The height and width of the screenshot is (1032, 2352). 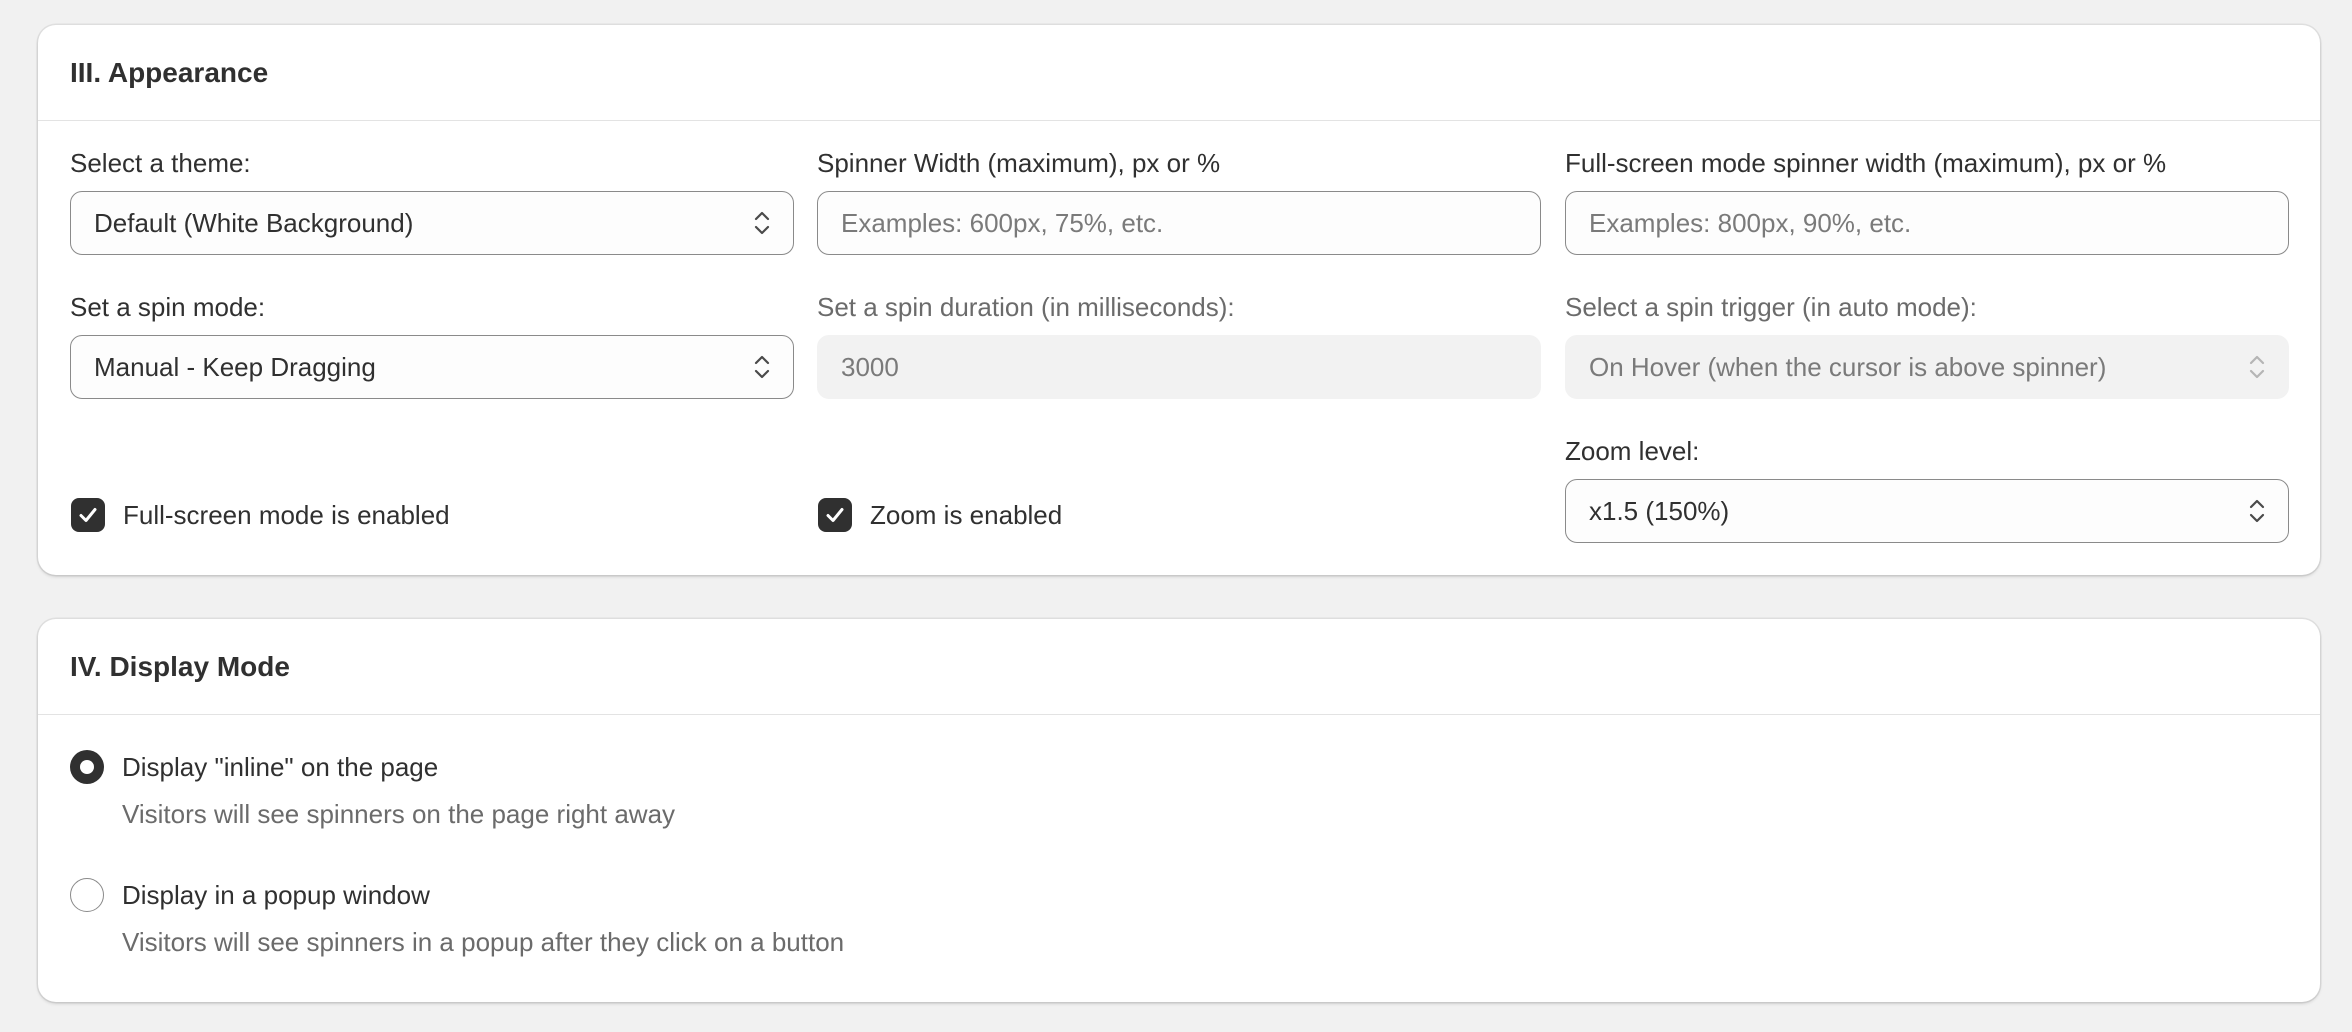 What do you see at coordinates (180, 666) in the screenshot?
I see `display-mode-title: IV. Display Mode` at bounding box center [180, 666].